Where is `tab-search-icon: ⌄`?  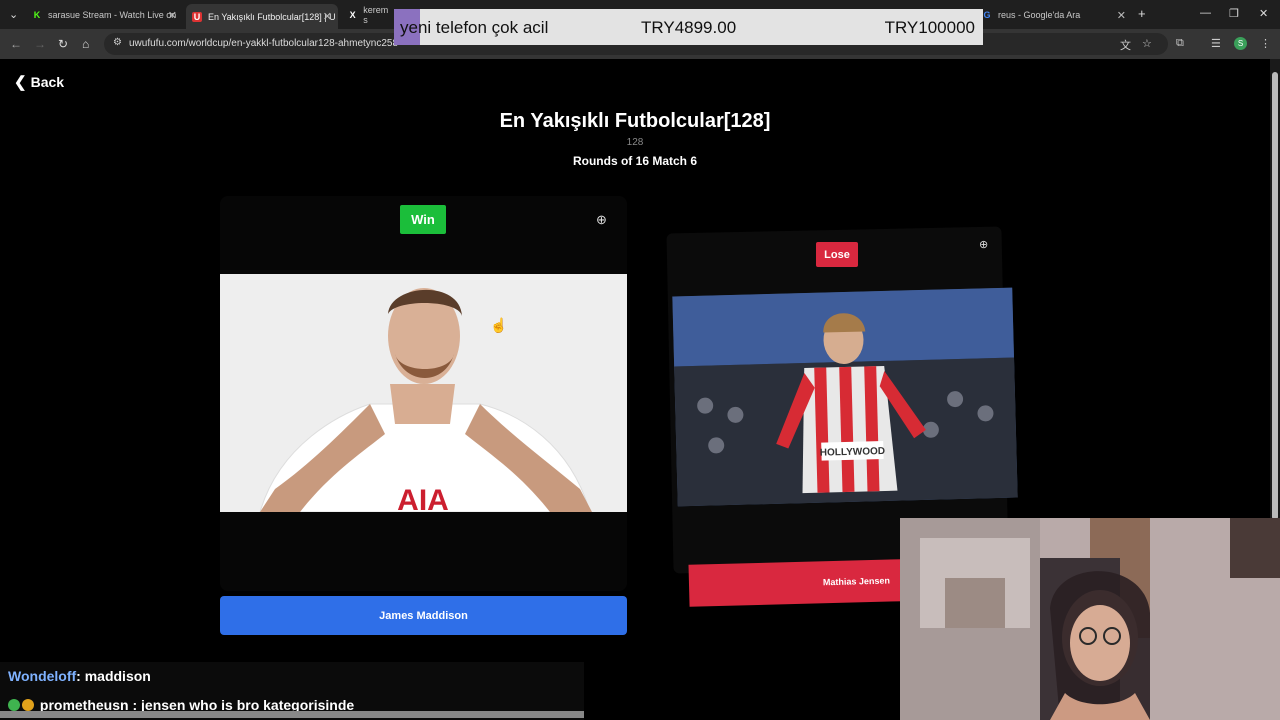
tab-search-icon: ⌄ is located at coordinates (13, 14).